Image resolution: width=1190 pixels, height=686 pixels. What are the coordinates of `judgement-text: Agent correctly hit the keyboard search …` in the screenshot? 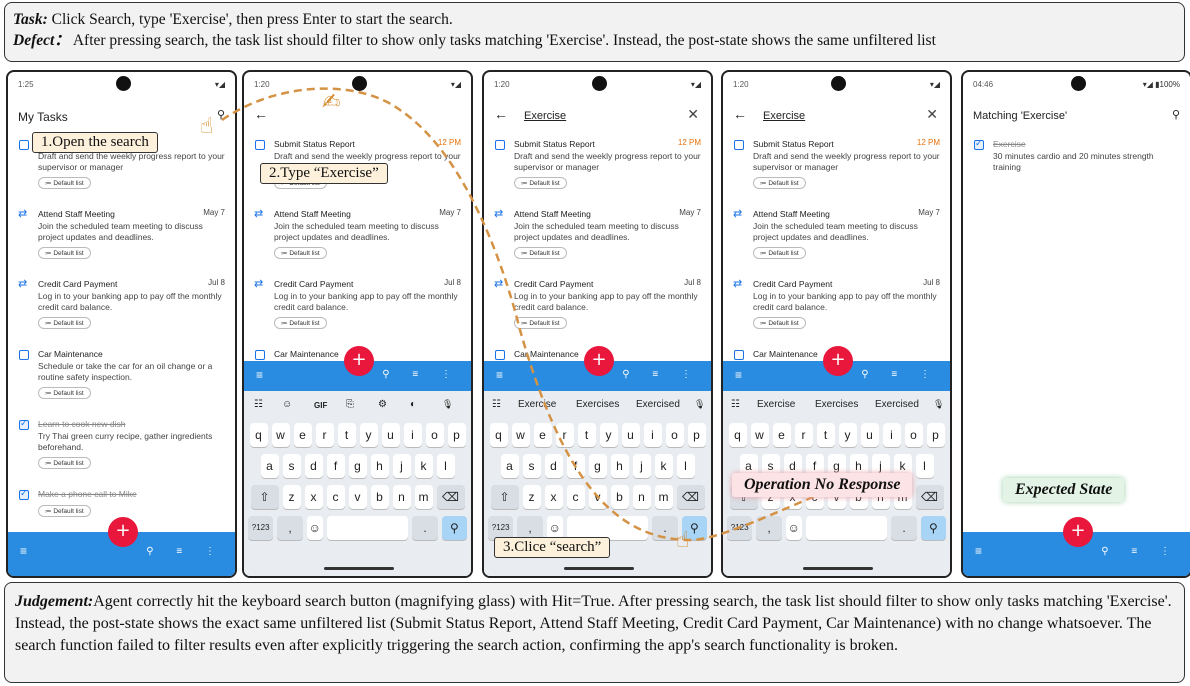 It's located at (593, 623).